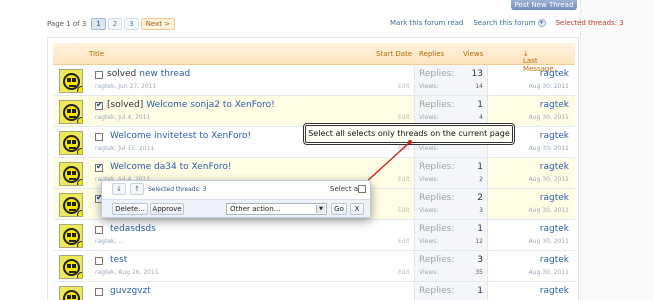  Describe the element at coordinates (177, 189) in the screenshot. I see `selected-count: Selected threads: 3` at that location.